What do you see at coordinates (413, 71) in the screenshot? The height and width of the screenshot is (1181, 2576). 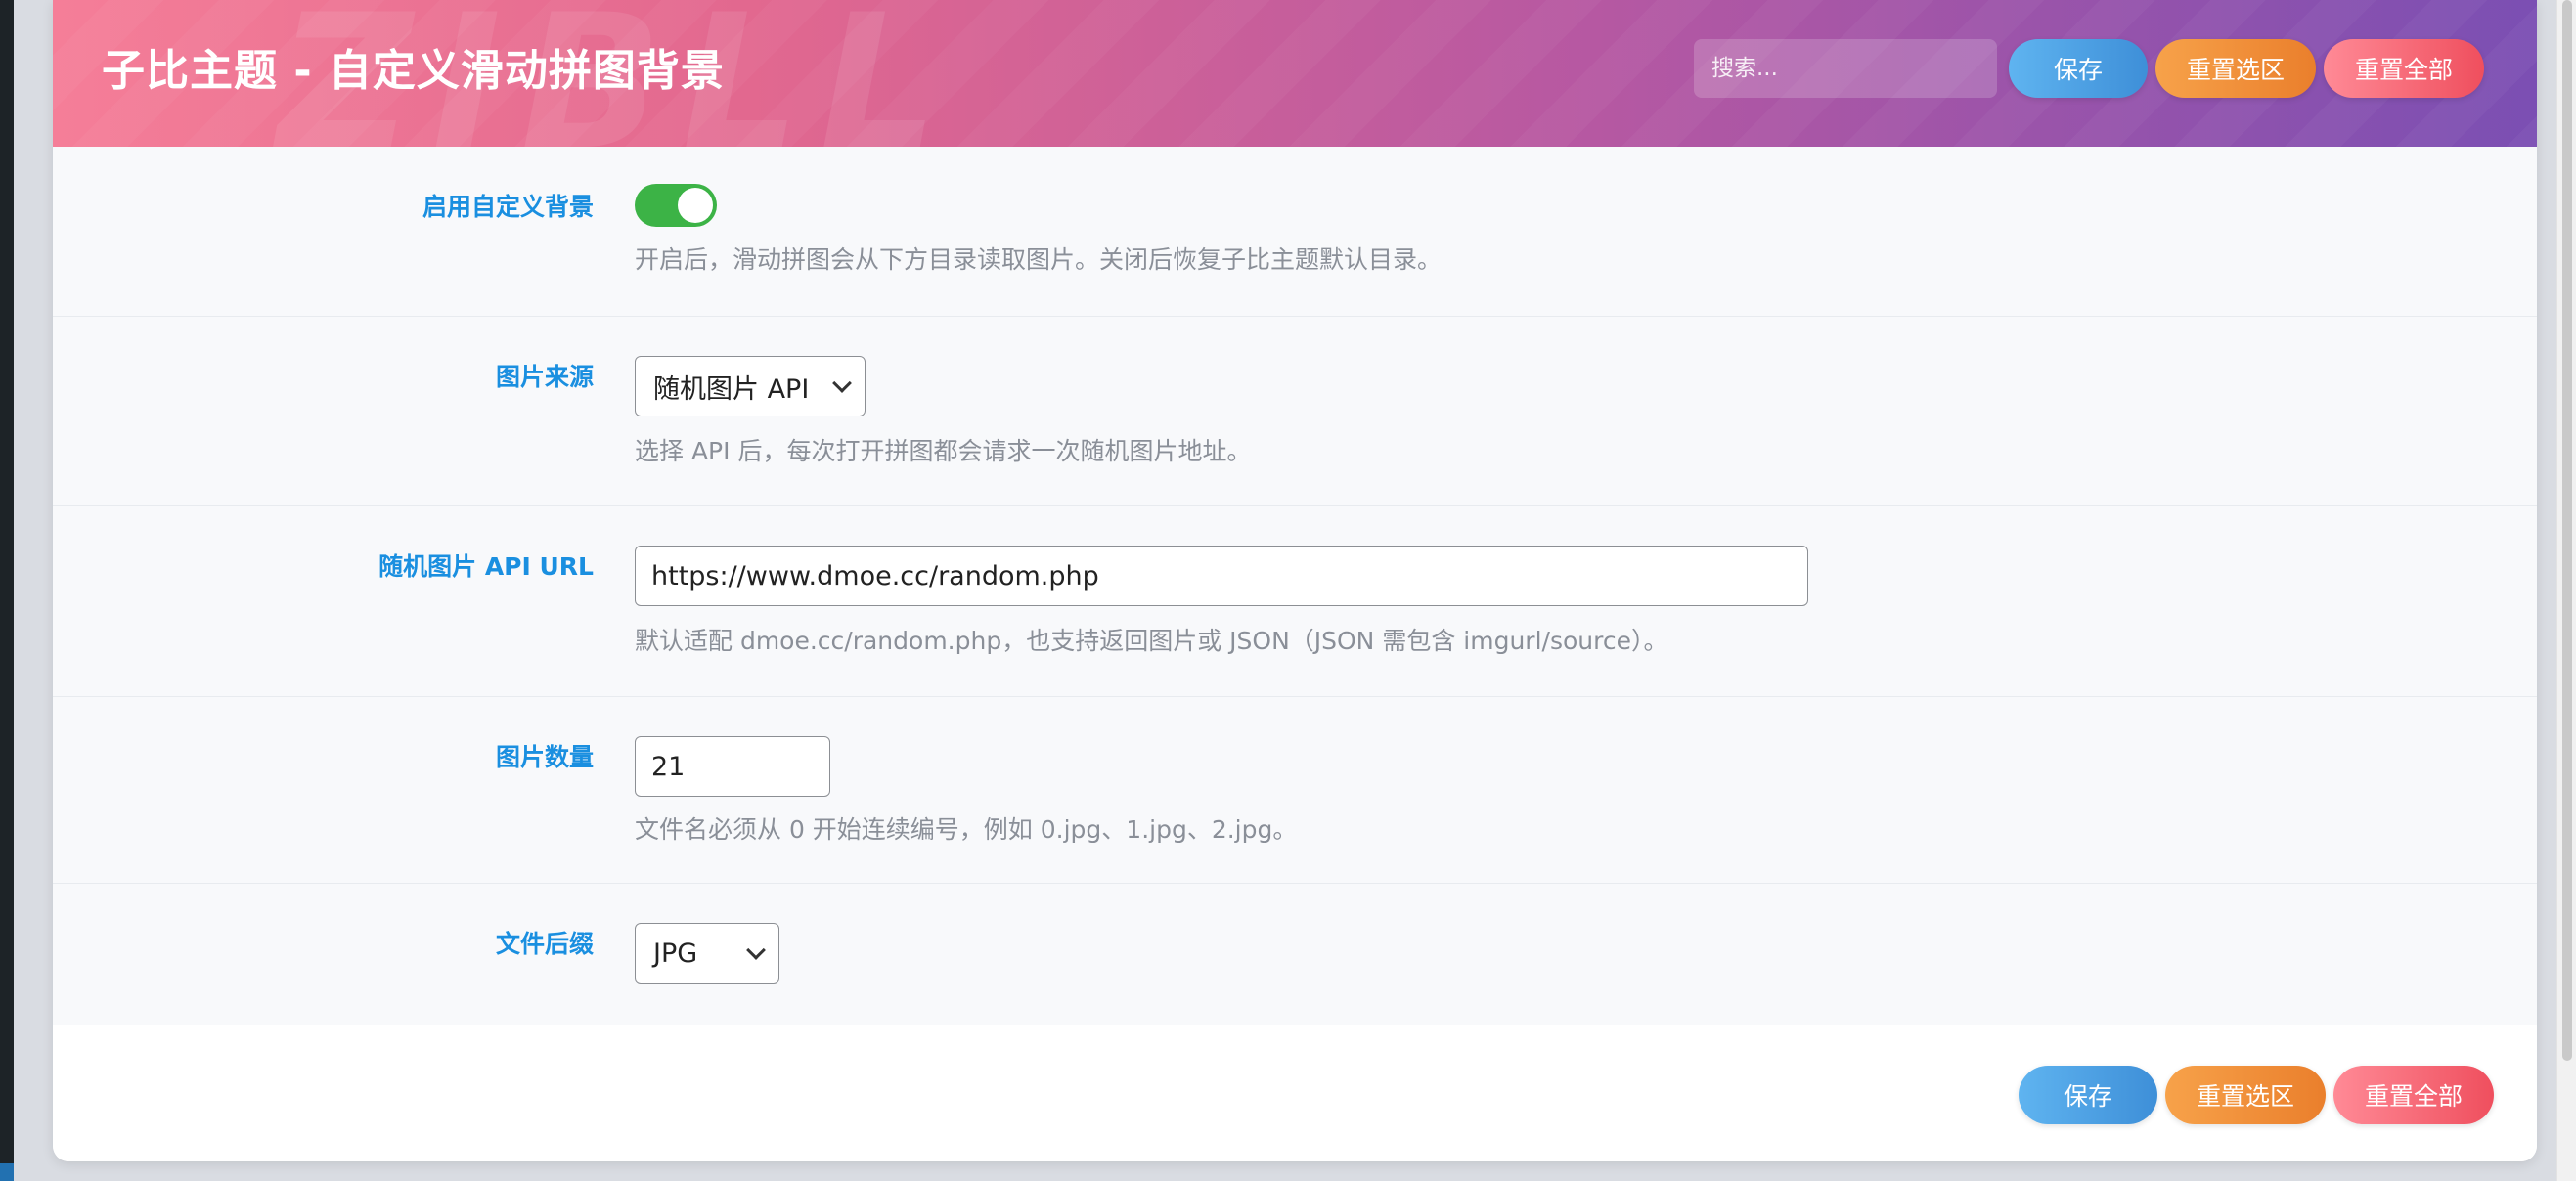 I see `page-title: 子比主题 - 自定义滑动拼图背景` at bounding box center [413, 71].